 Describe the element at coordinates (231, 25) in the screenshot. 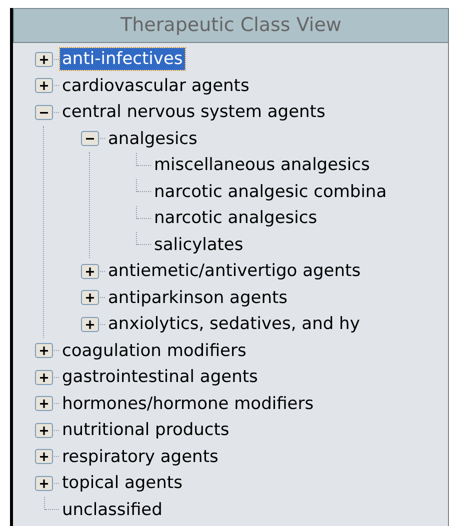

I see `panel-header: Therapeutic Class View` at that location.